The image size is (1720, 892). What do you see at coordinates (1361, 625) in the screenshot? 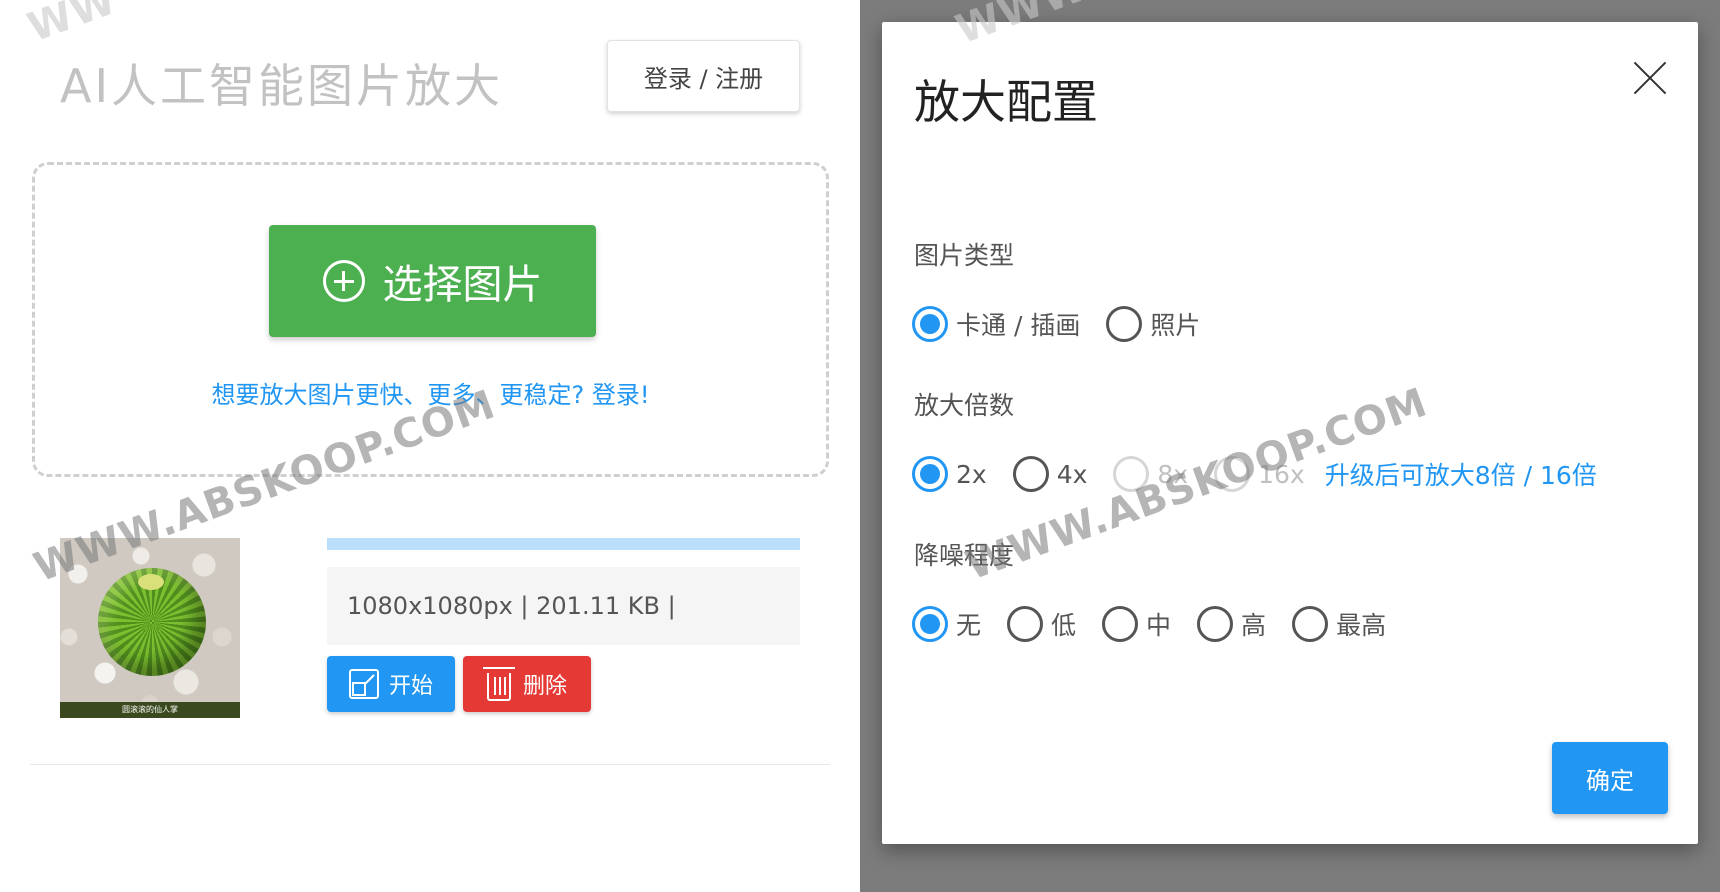
I see `denoise-option-label: 最高` at bounding box center [1361, 625].